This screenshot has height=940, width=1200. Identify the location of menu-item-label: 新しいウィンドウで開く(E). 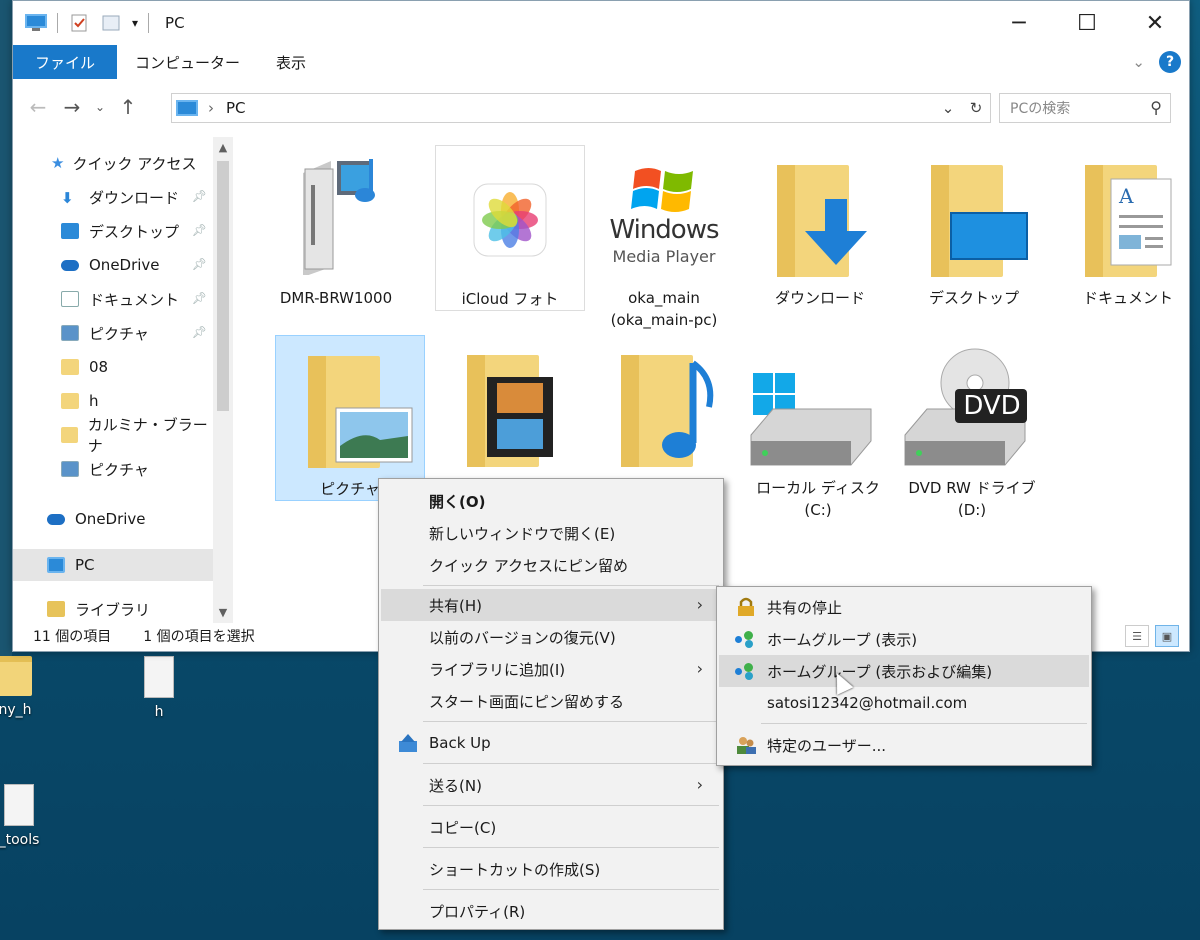
(522, 533).